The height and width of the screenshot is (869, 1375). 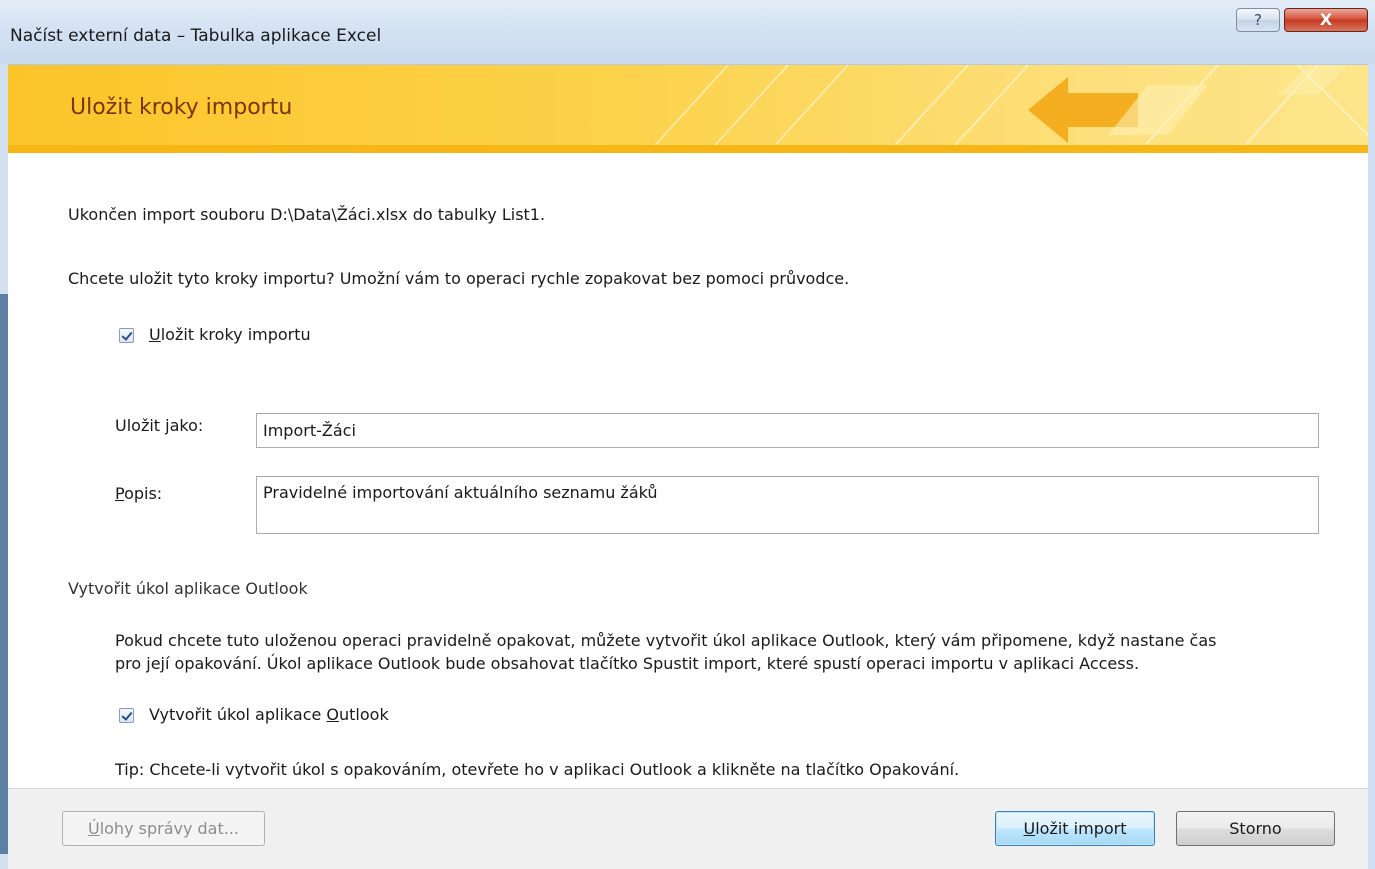 I want to click on wizard-banner: Uložit kroky importu, so click(x=688, y=109).